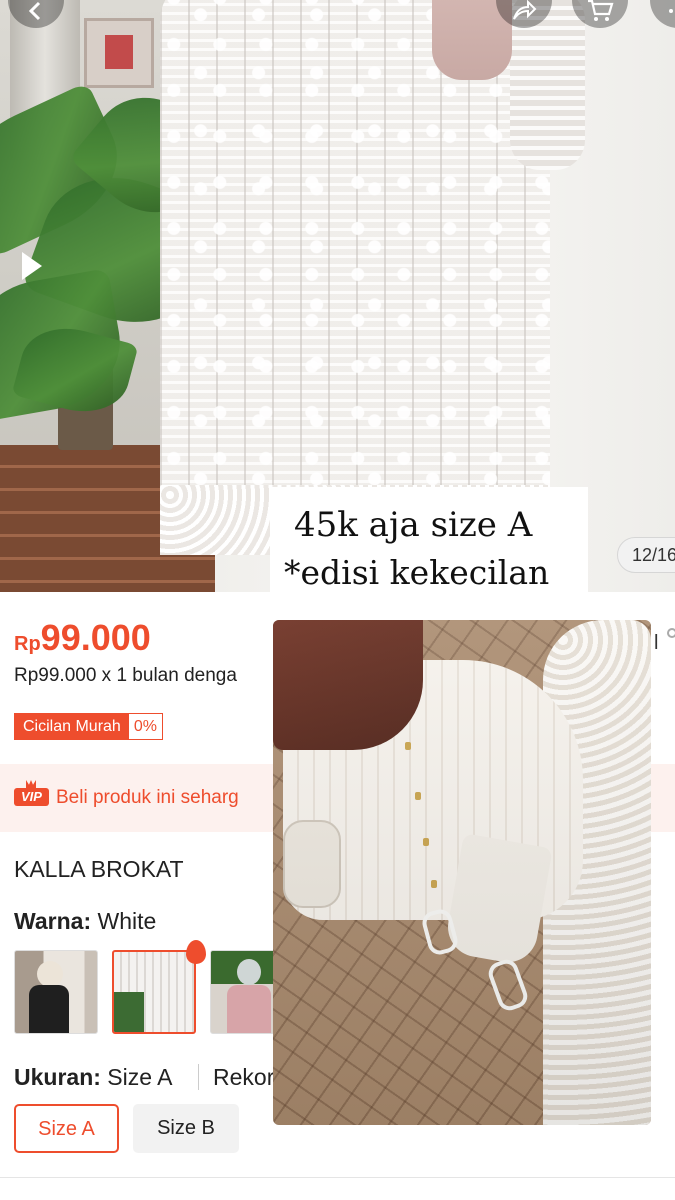 The width and height of the screenshot is (675, 1200). I want to click on size-selected-value: Size A, so click(140, 1077).